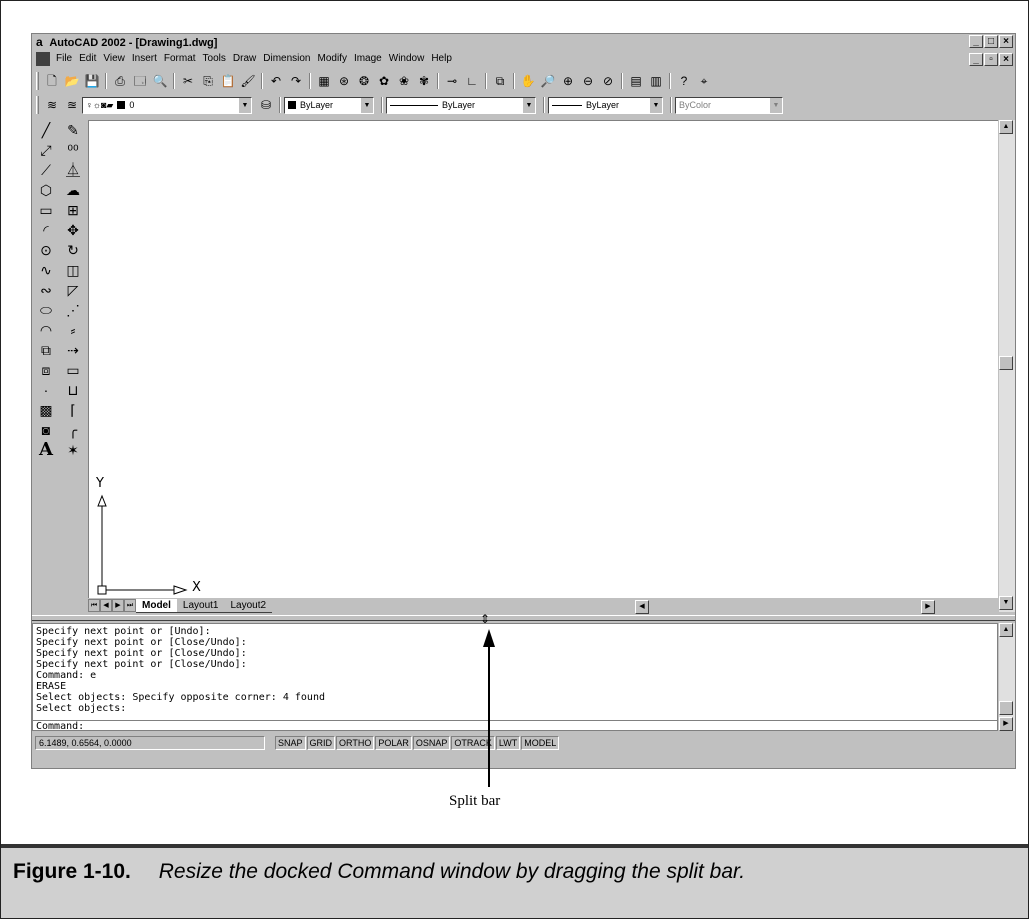 Image resolution: width=1029 pixels, height=919 pixels. I want to click on coordinate-display: 6.1489, 0.6564, 0.0000, so click(150, 743).